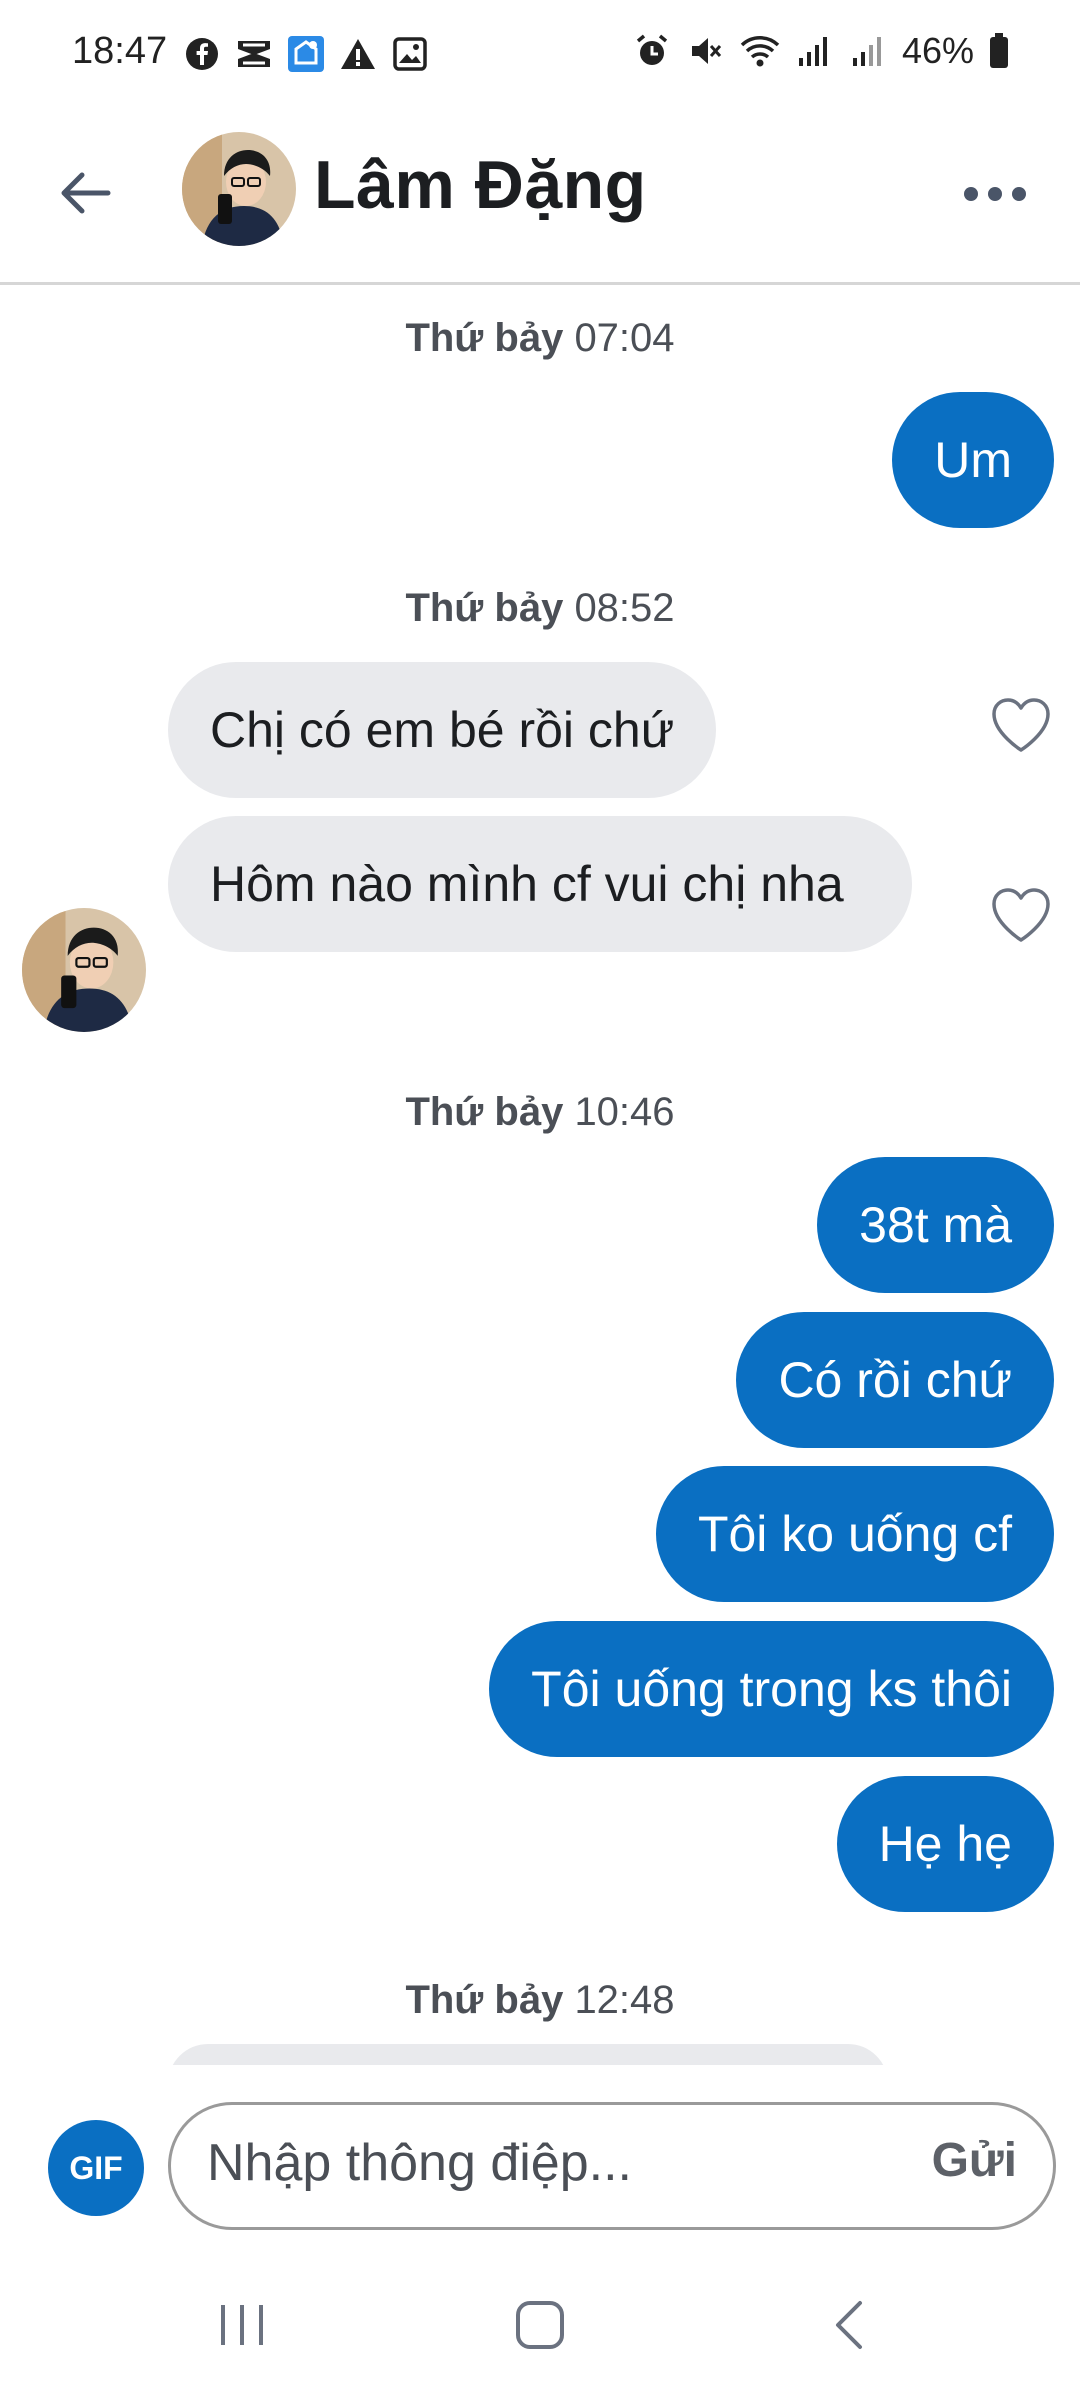 Image resolution: width=1080 pixels, height=2400 pixels. Describe the element at coordinates (540, 884) in the screenshot. I see `incoming-message: Hôm nào mình cf vui chị nha` at that location.